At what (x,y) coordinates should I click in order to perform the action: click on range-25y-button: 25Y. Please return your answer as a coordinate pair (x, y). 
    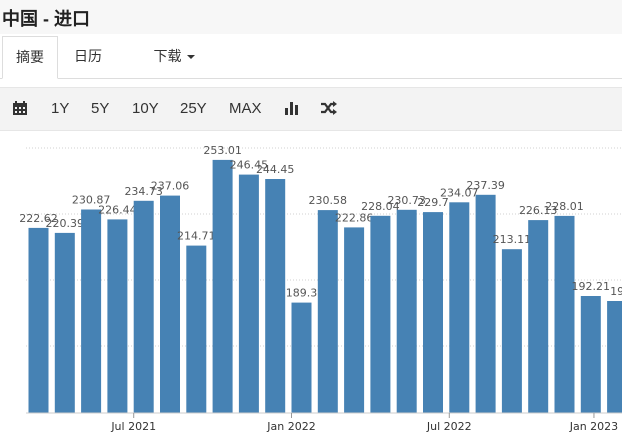
    Looking at the image, I should click on (193, 109).